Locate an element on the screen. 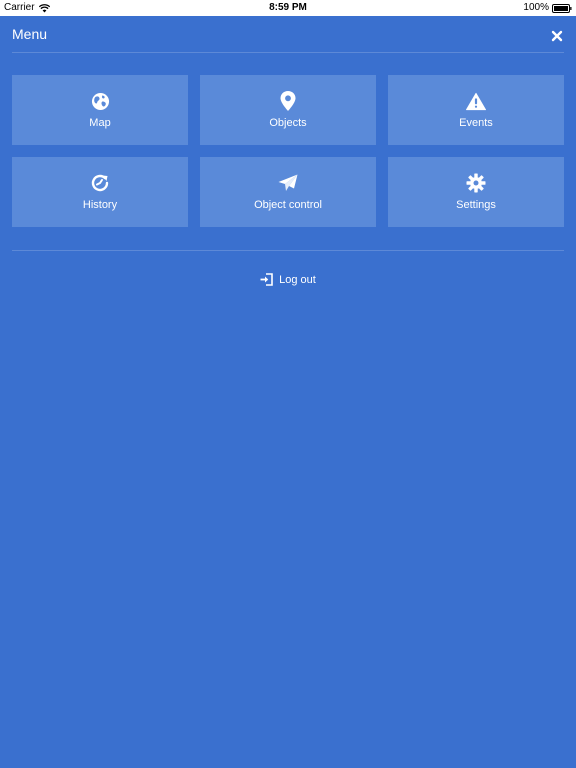 The image size is (576, 768). status-bar: Carrier 8:59 PM 100% is located at coordinates (288, 8).